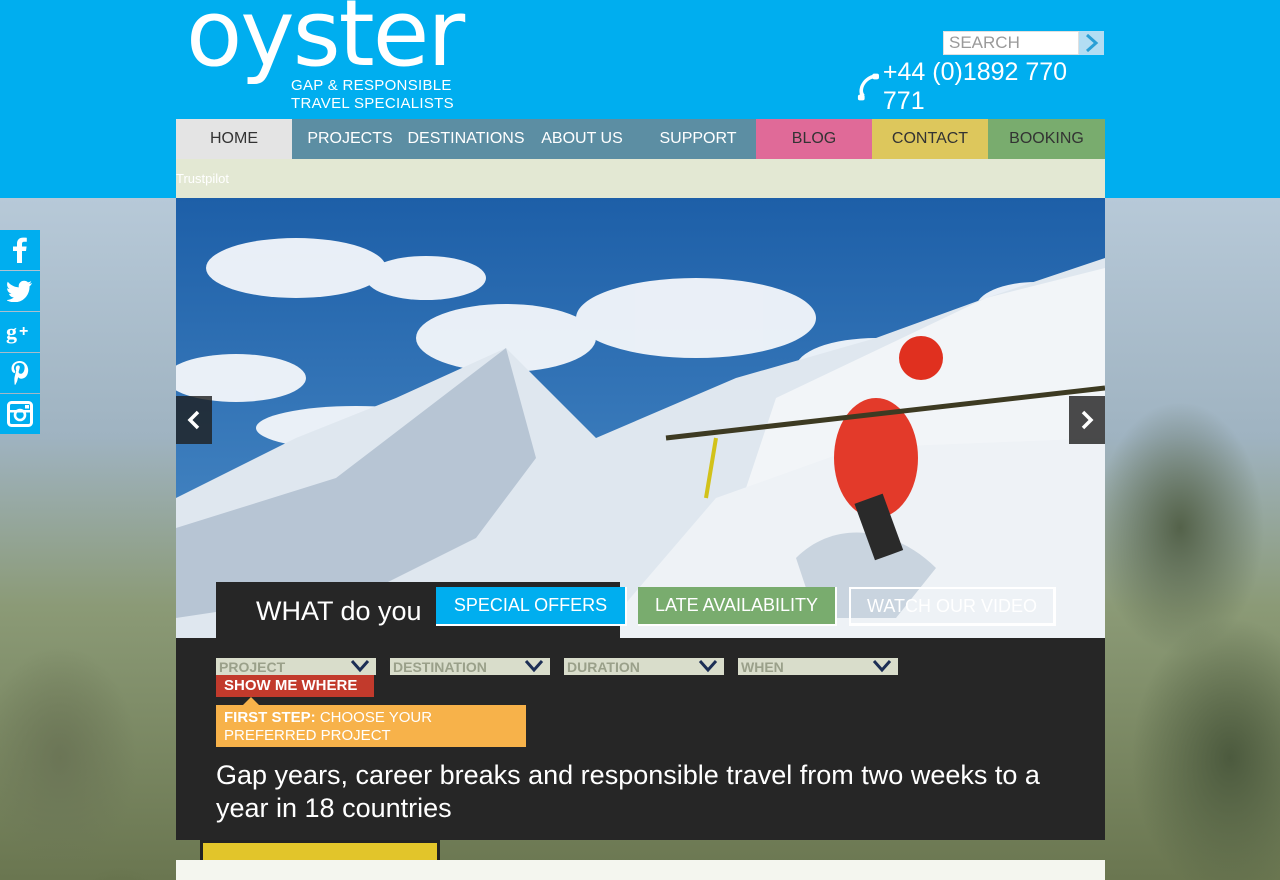 The height and width of the screenshot is (880, 1280). I want to click on svg-text: g, so click(11, 331).